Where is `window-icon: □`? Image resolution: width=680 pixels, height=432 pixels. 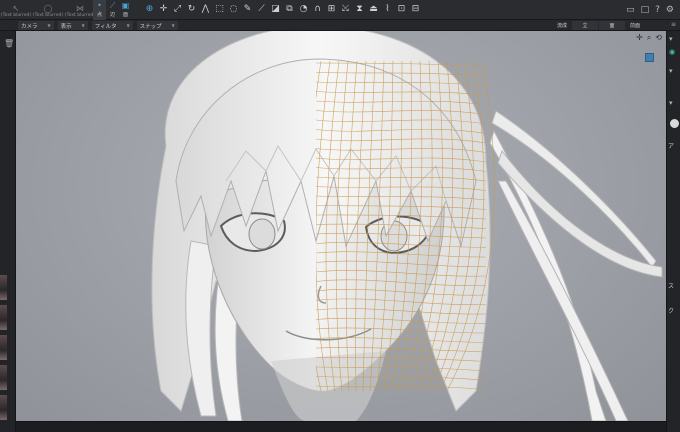
window-icon: □ is located at coordinates (645, 10).